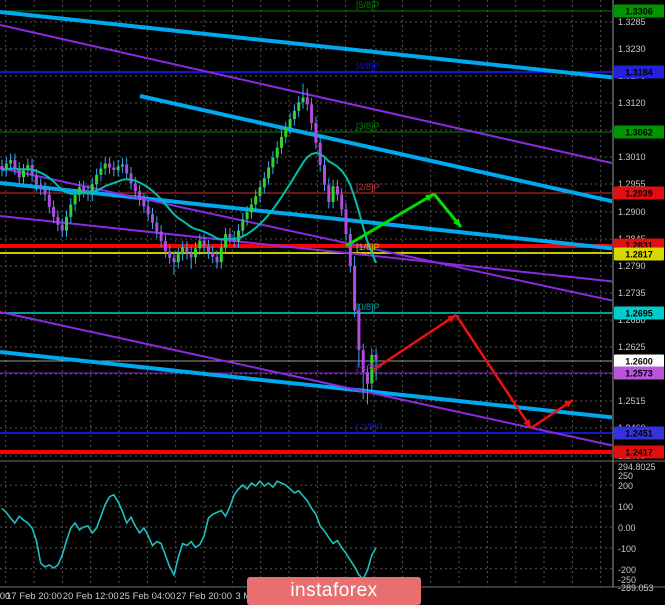 This screenshot has width=665, height=605. What do you see at coordinates (639, 362) in the screenshot?
I see `price-badge-label: 1.2600` at bounding box center [639, 362].